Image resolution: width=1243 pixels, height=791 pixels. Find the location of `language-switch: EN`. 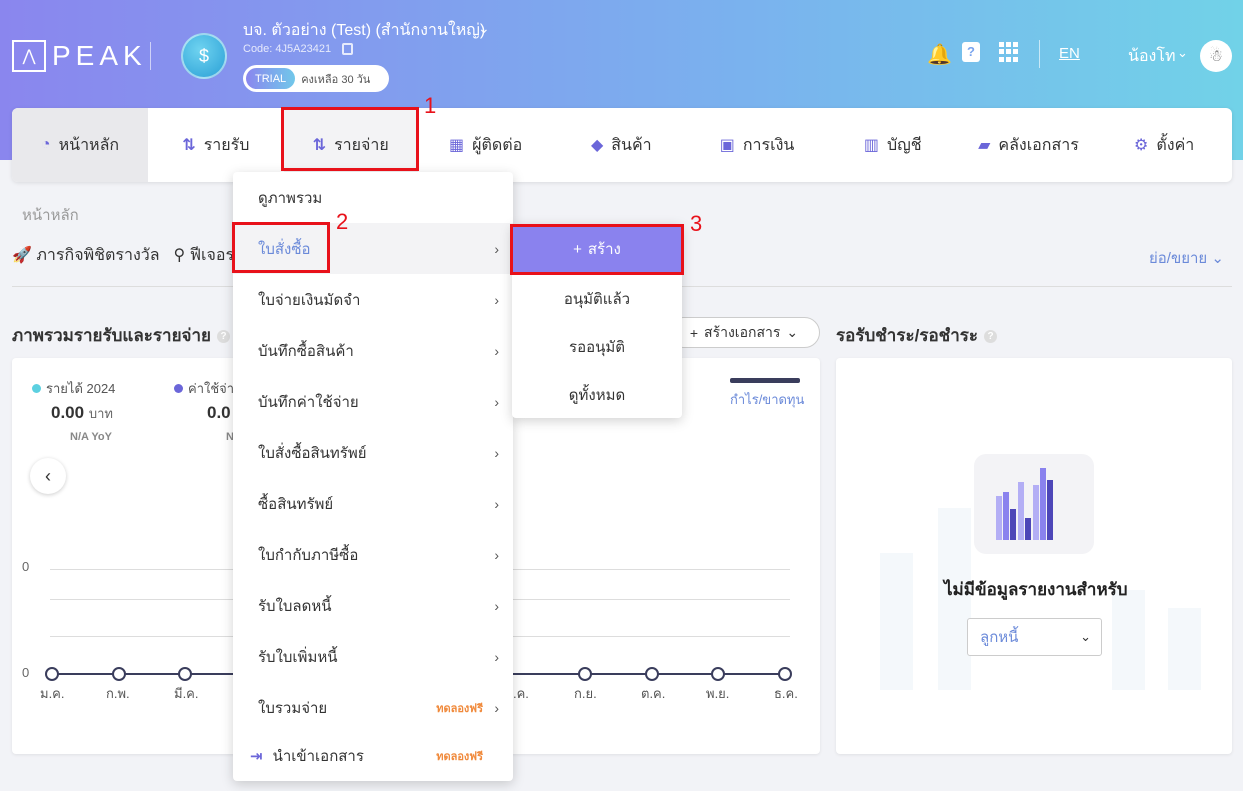

language-switch: EN is located at coordinates (1069, 53).